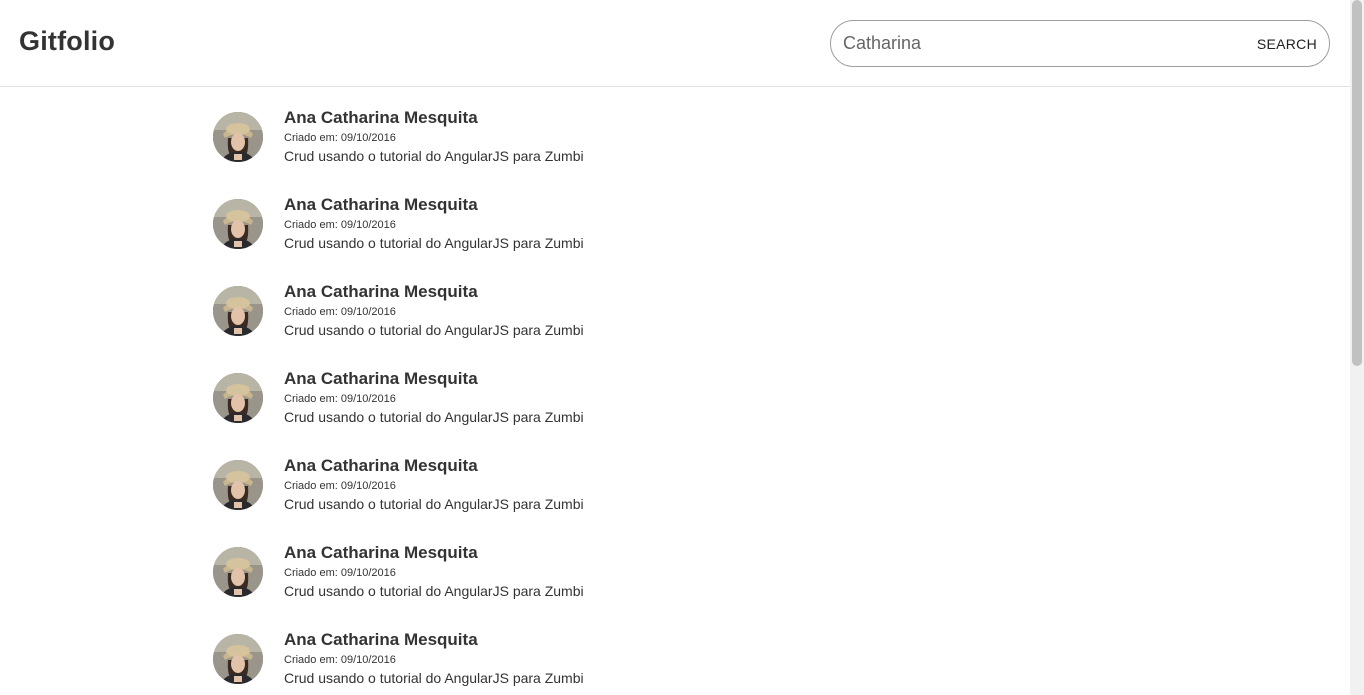 The image size is (1364, 695). I want to click on search-bar: SEARCH, so click(1080, 43).